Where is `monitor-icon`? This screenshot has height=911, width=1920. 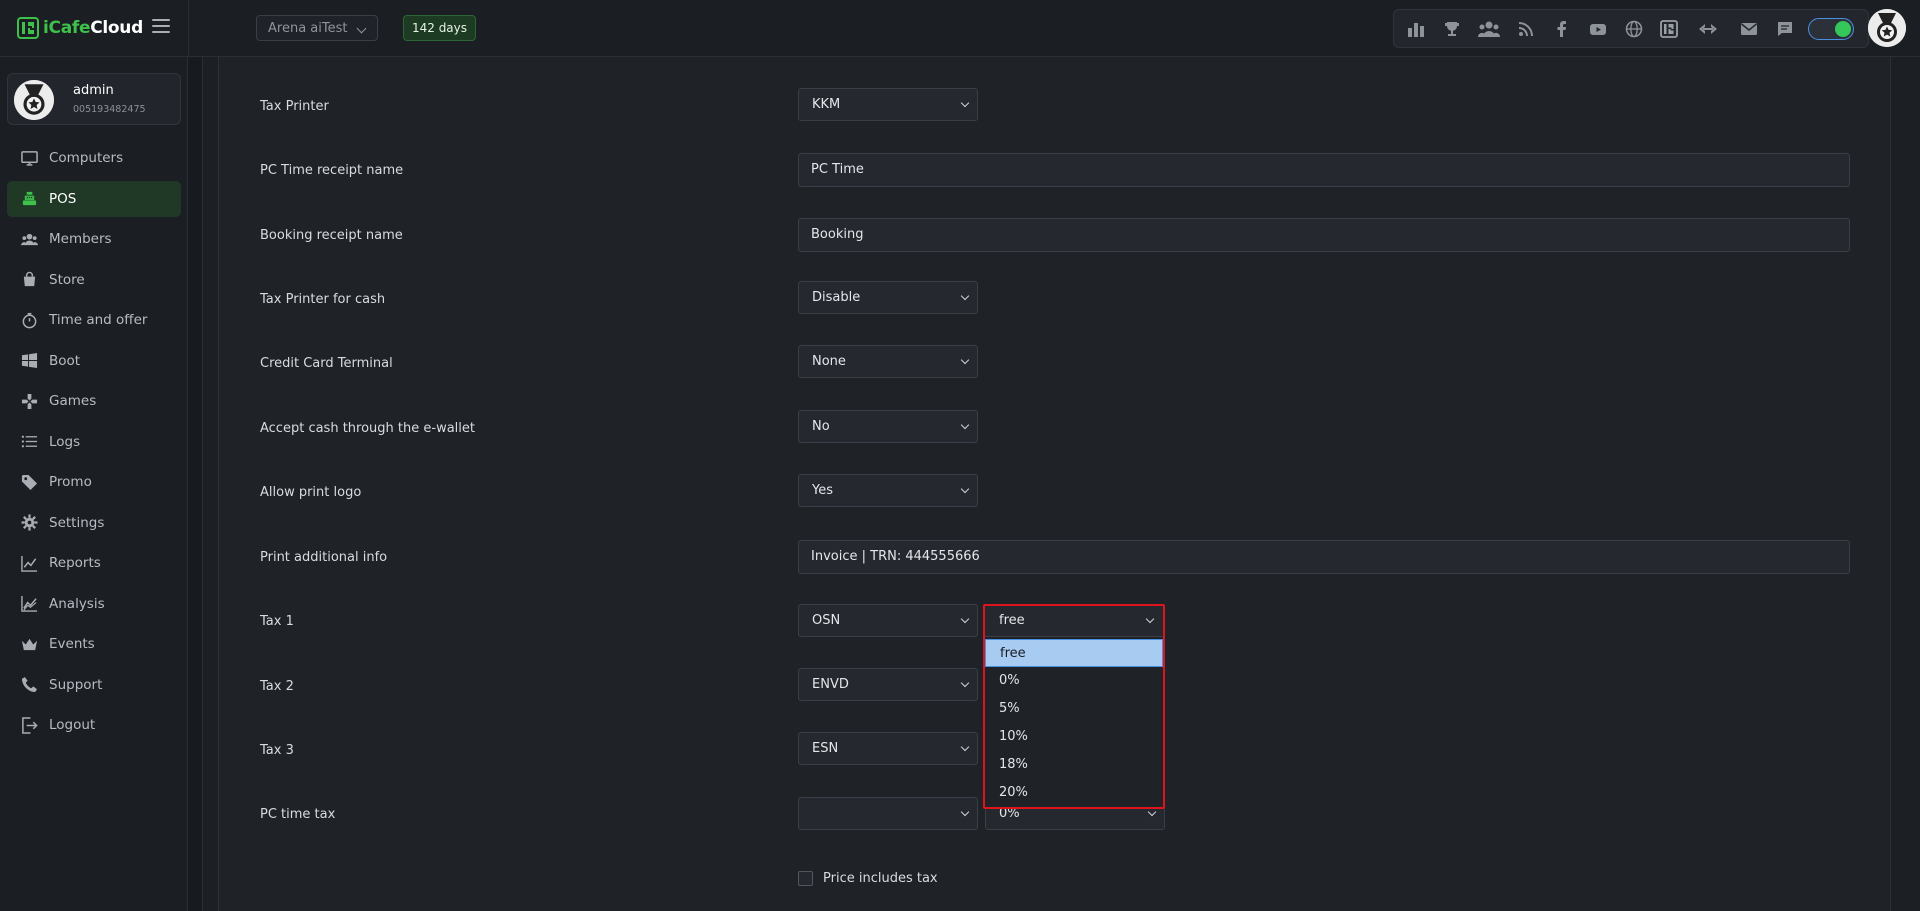 monitor-icon is located at coordinates (29, 158).